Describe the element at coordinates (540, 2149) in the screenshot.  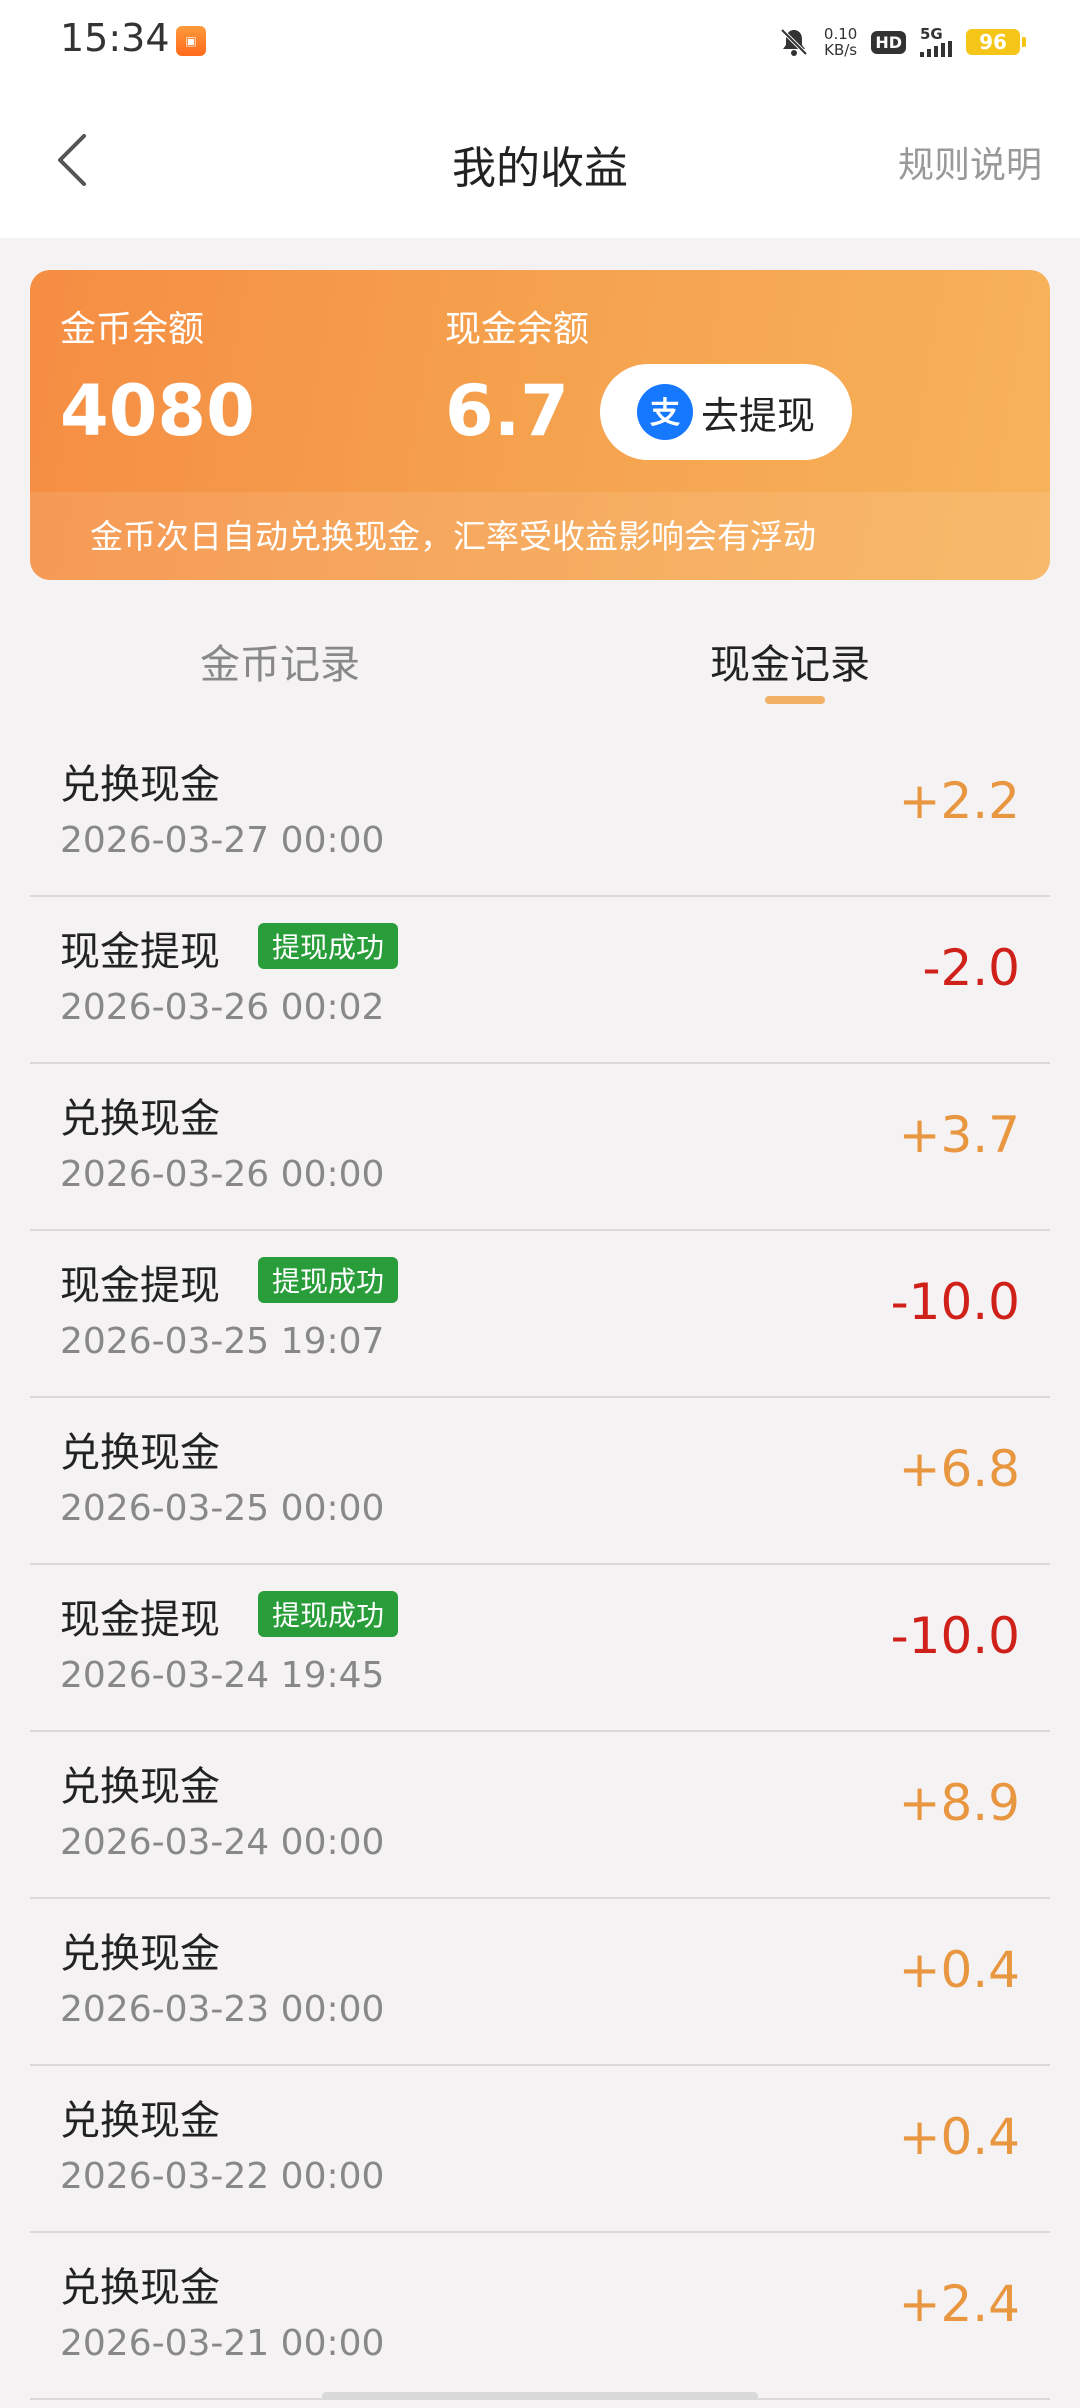
I see `record-row: 兑换现金 2026-03-22 00:00 +0.4` at that location.